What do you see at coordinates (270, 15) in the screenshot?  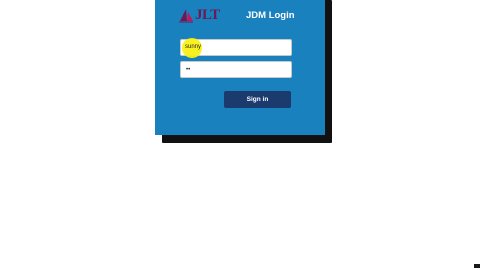 I see `login-title: JDM Login` at bounding box center [270, 15].